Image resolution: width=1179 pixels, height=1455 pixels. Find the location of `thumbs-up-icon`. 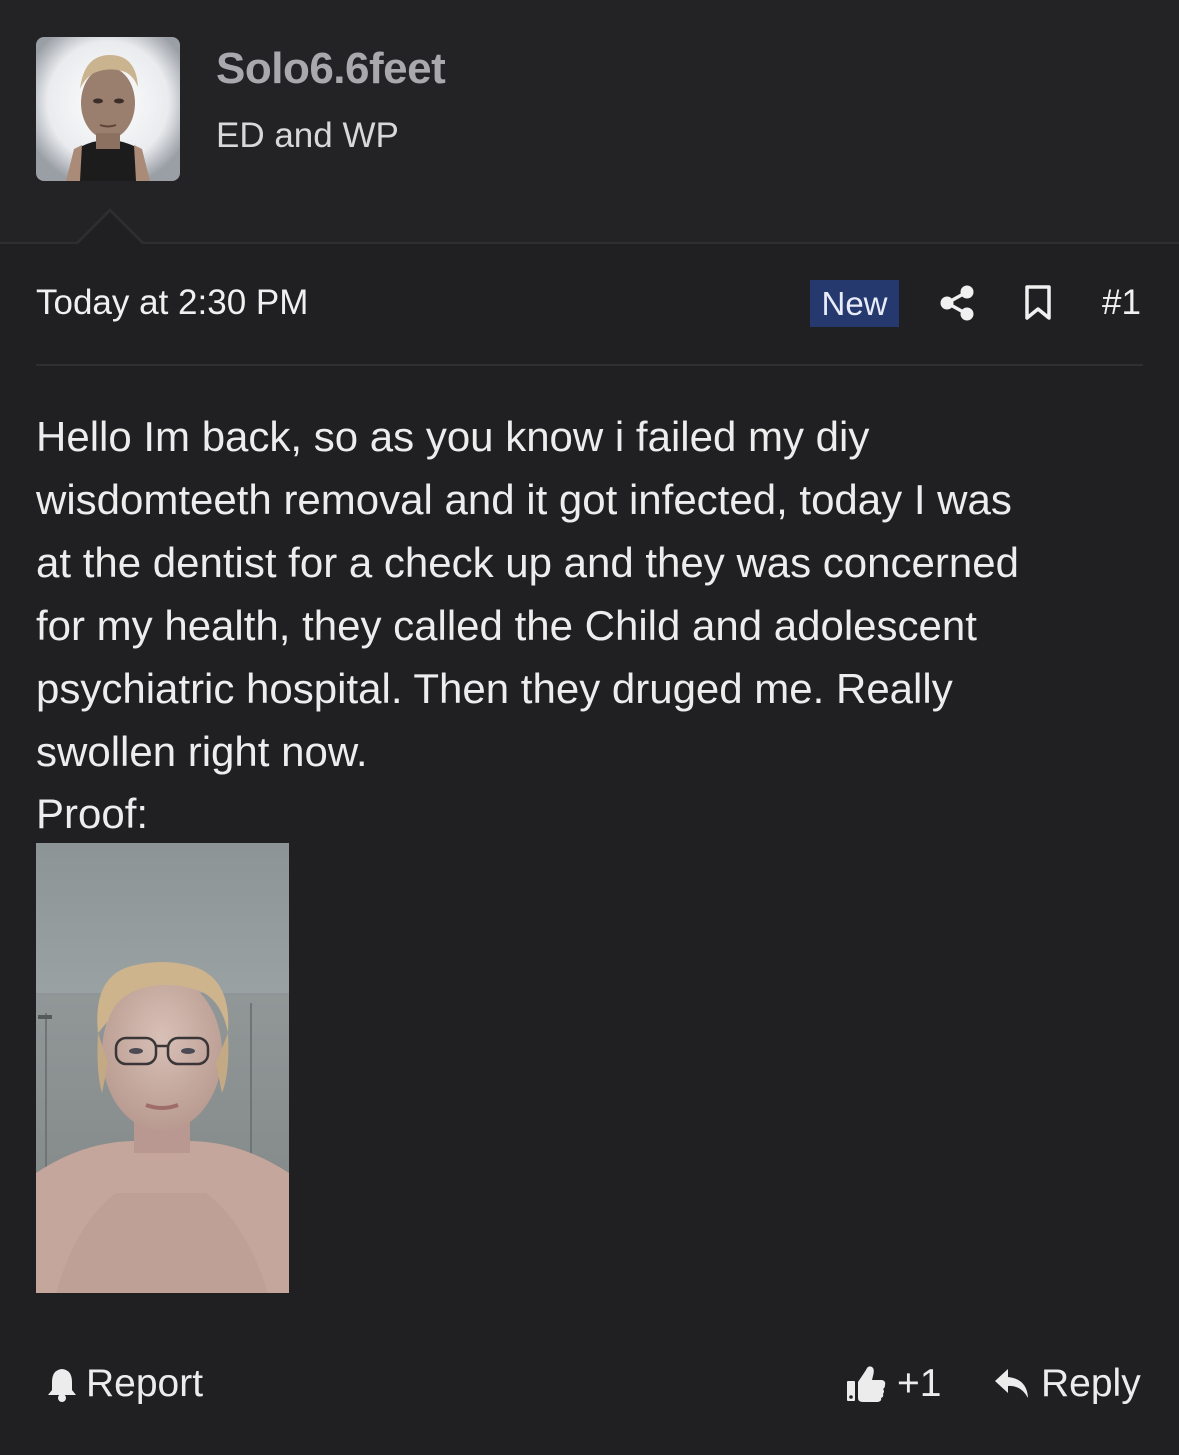

thumbs-up-icon is located at coordinates (866, 1384).